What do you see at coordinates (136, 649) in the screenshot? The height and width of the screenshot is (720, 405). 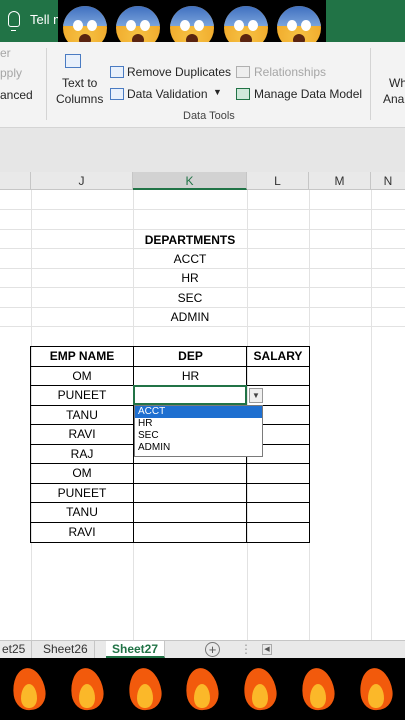 I see `sheet-tab-27: Sheet27` at bounding box center [136, 649].